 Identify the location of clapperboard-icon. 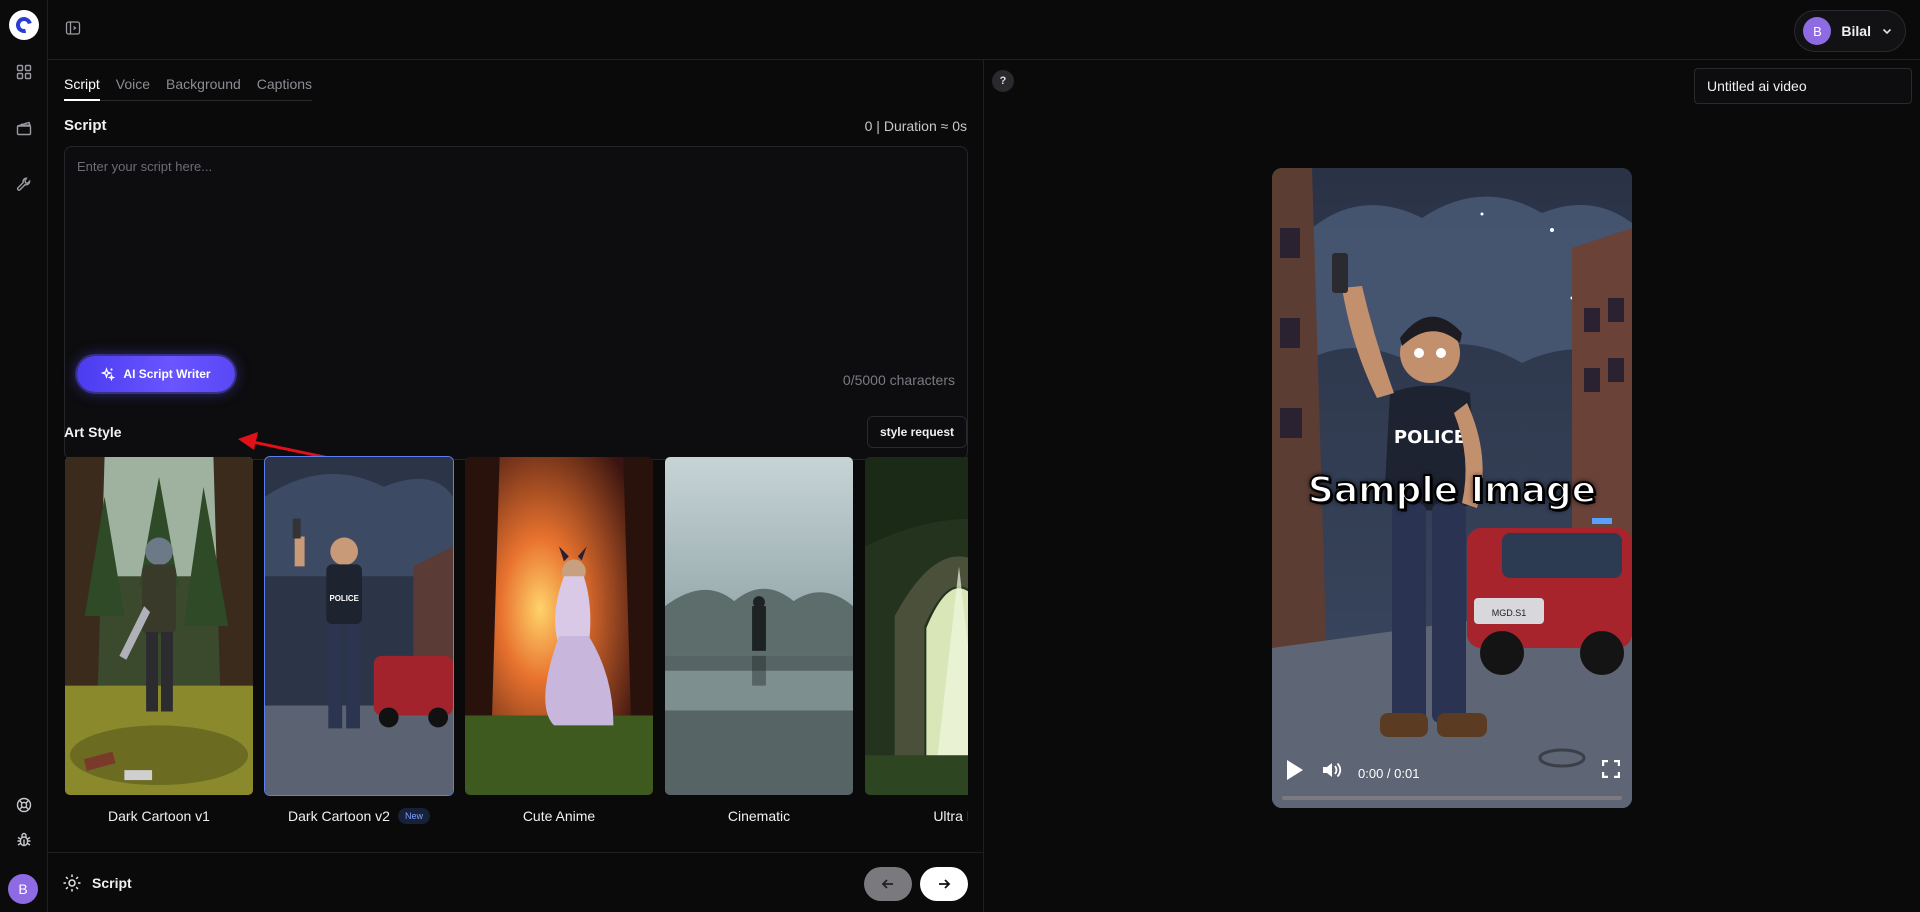
(24, 128).